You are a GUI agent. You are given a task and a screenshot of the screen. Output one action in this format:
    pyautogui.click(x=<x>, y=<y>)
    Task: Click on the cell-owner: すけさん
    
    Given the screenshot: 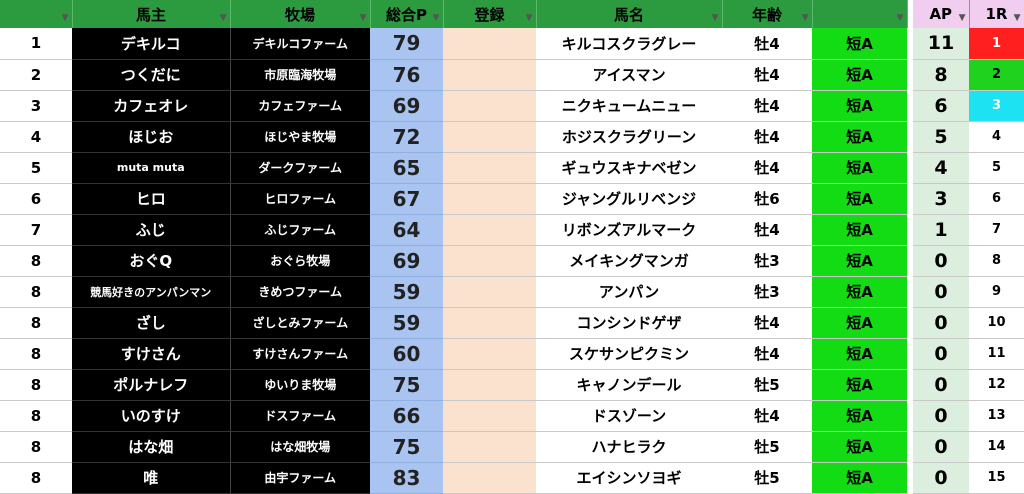 What is the action you would take?
    pyautogui.click(x=151, y=354)
    